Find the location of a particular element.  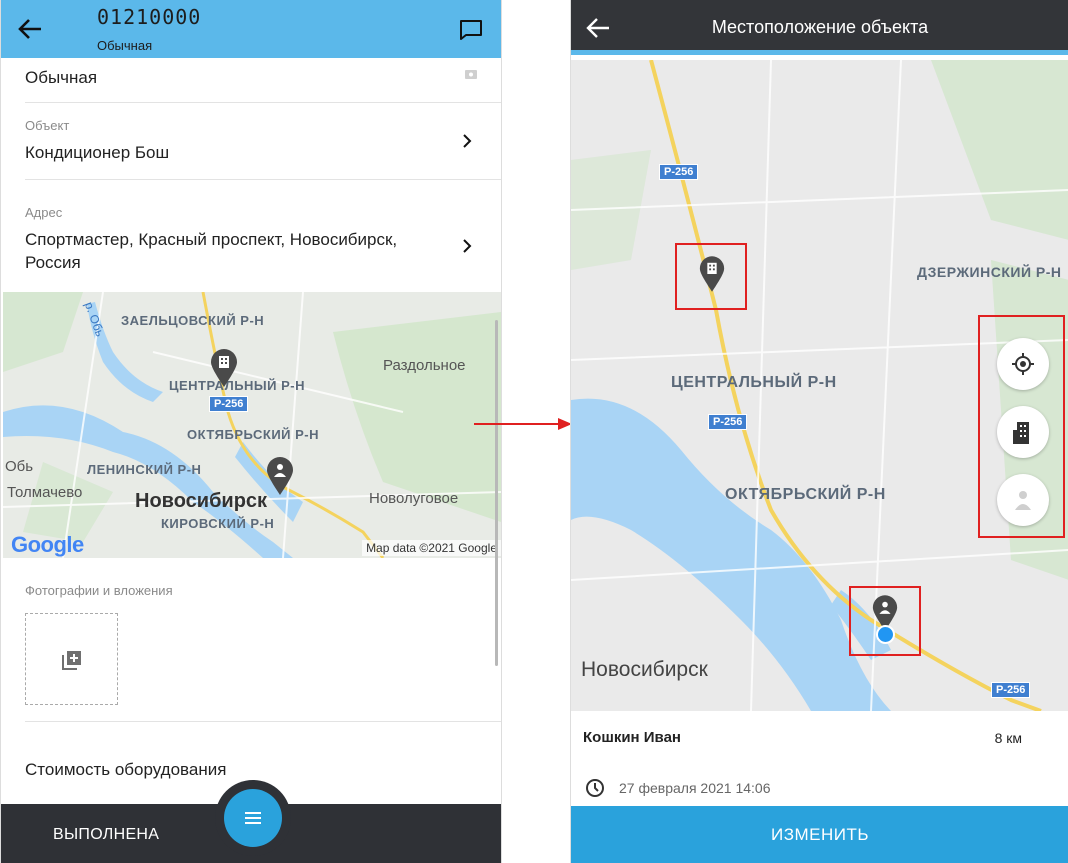

person-icon is located at coordinates (1023, 500).